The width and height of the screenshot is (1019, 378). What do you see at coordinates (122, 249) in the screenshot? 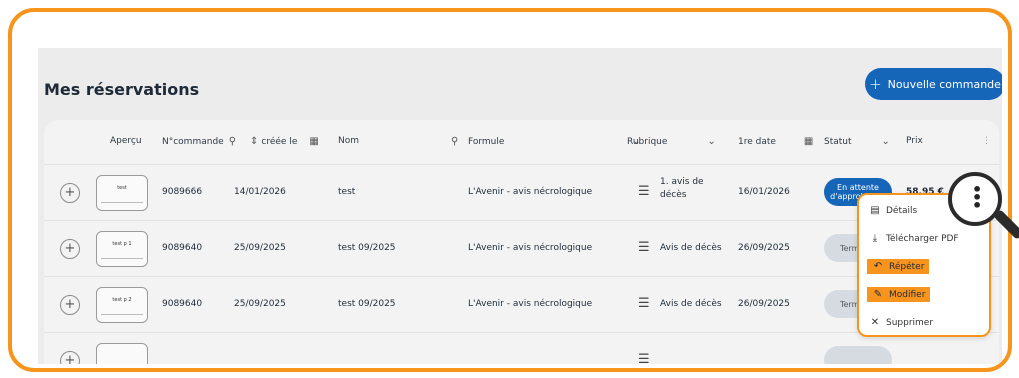
I see `preview-thumbnail: test p 1` at bounding box center [122, 249].